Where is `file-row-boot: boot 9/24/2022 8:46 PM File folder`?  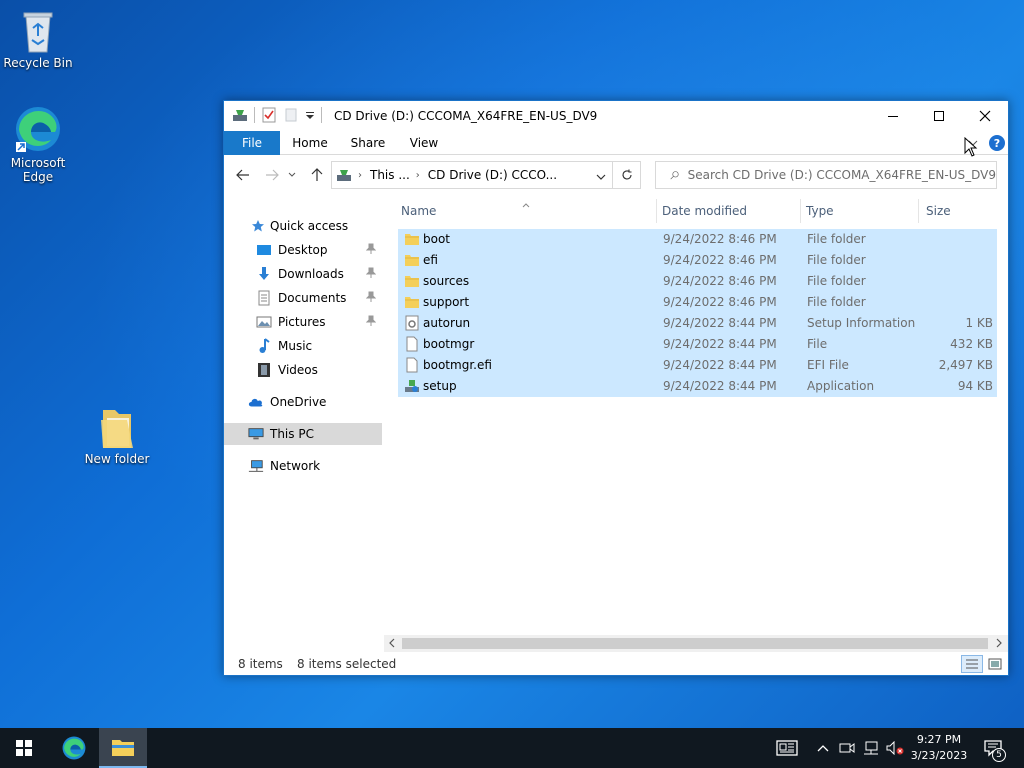 file-row-boot: boot 9/24/2022 8:46 PM File folder is located at coordinates (697, 239).